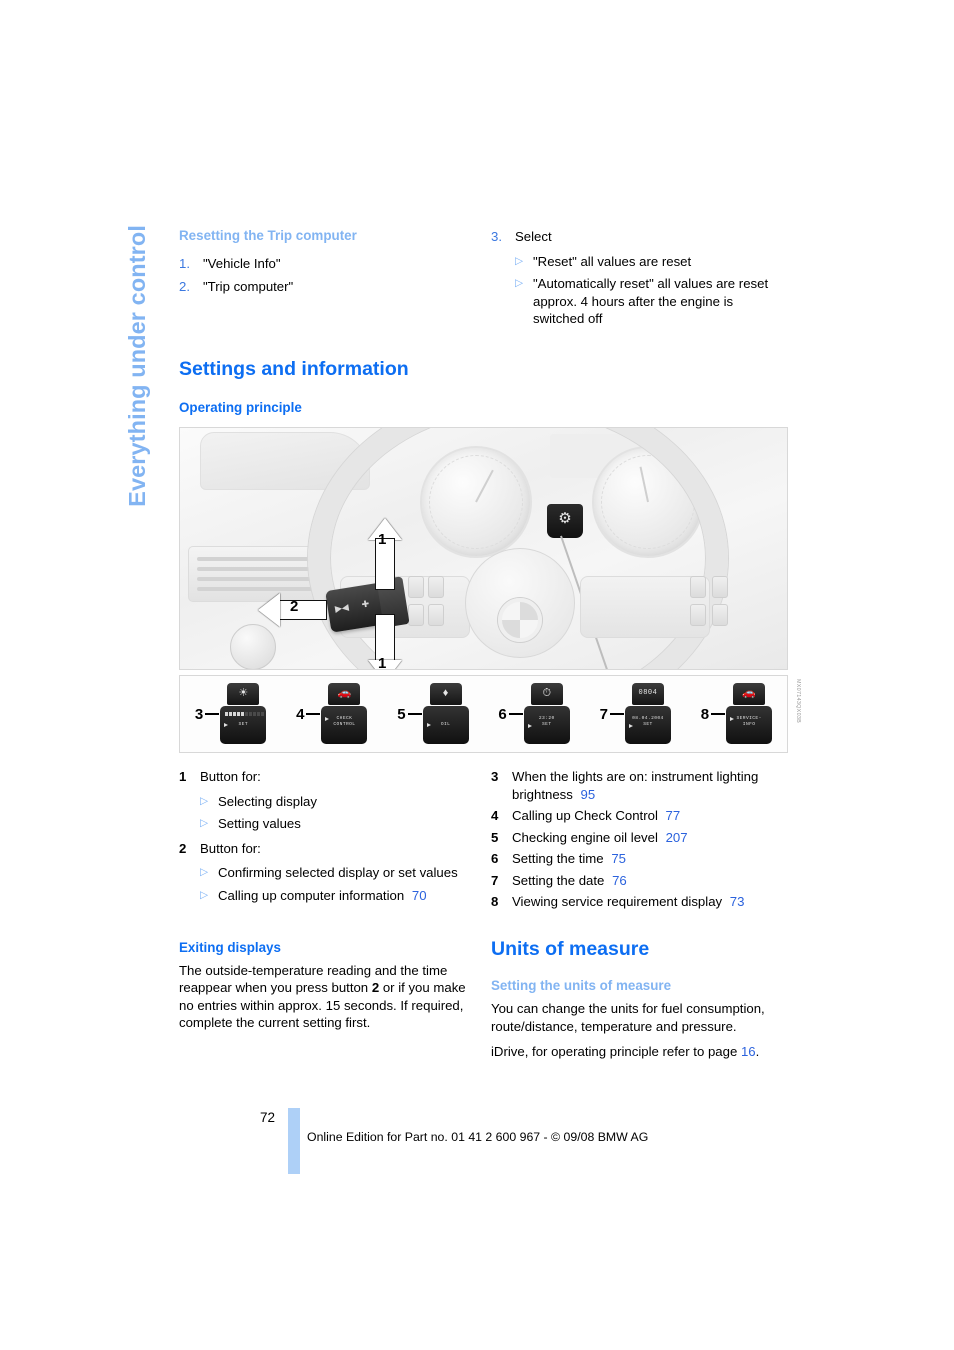  I want to click on page-reference: 76, so click(619, 880).